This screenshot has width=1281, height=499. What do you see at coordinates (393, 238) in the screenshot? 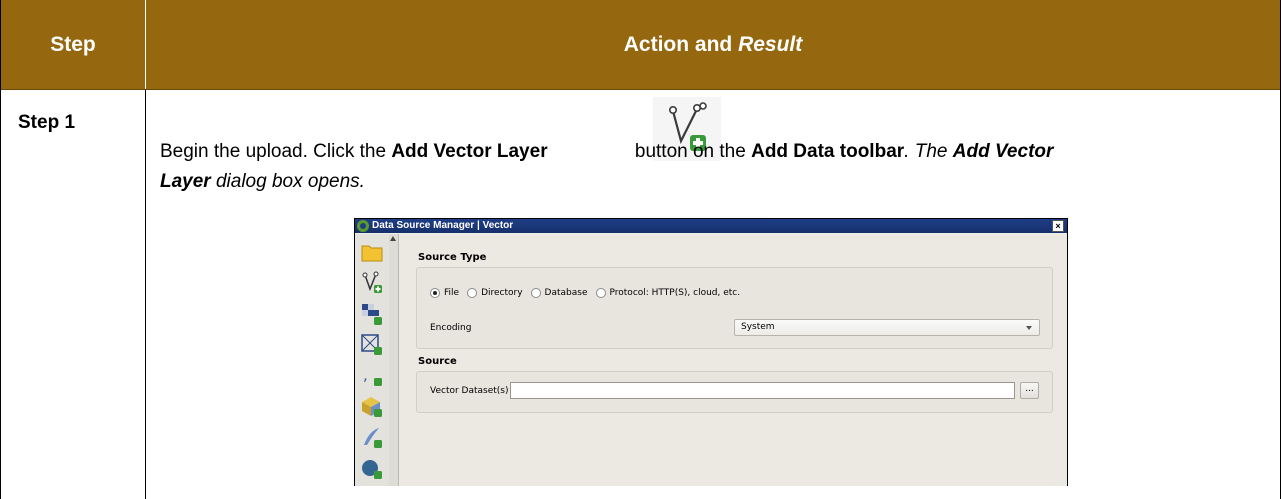
I see `scroll-up-arrow-icon` at bounding box center [393, 238].